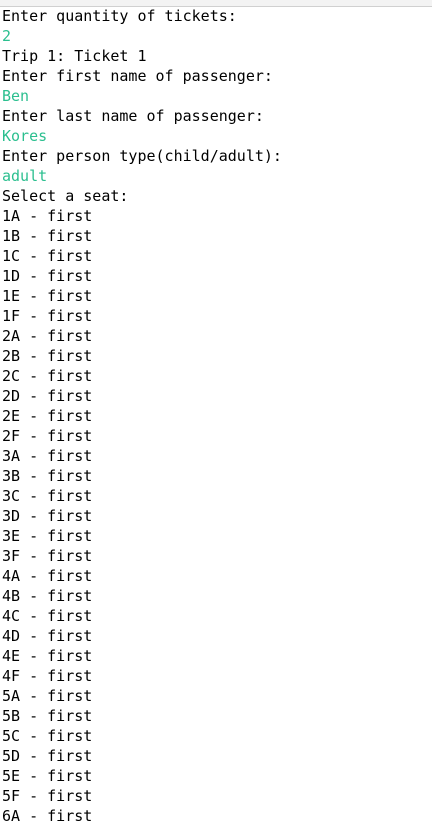 The height and width of the screenshot is (827, 432). Describe the element at coordinates (47, 376) in the screenshot. I see `seat-option: 2C - first` at that location.